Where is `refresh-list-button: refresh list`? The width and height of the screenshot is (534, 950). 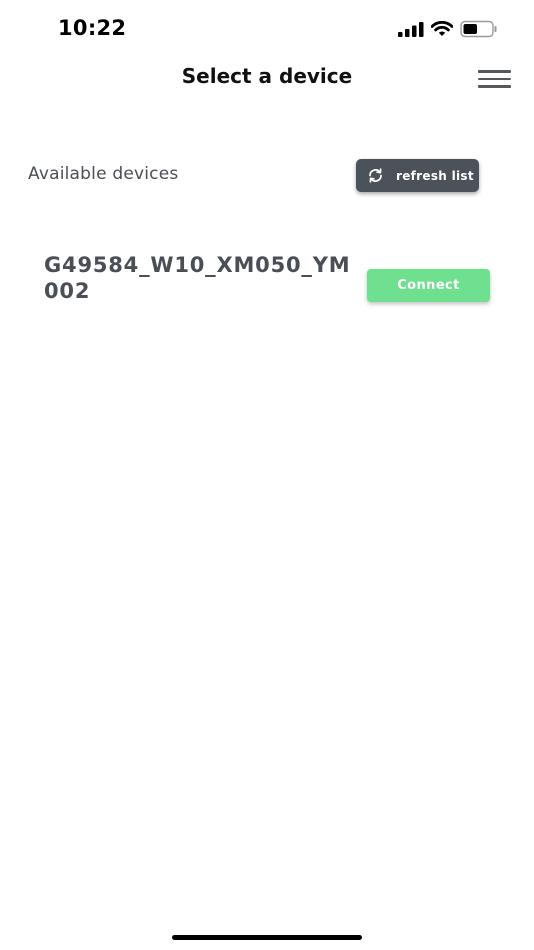
refresh-list-button: refresh list is located at coordinates (417, 175).